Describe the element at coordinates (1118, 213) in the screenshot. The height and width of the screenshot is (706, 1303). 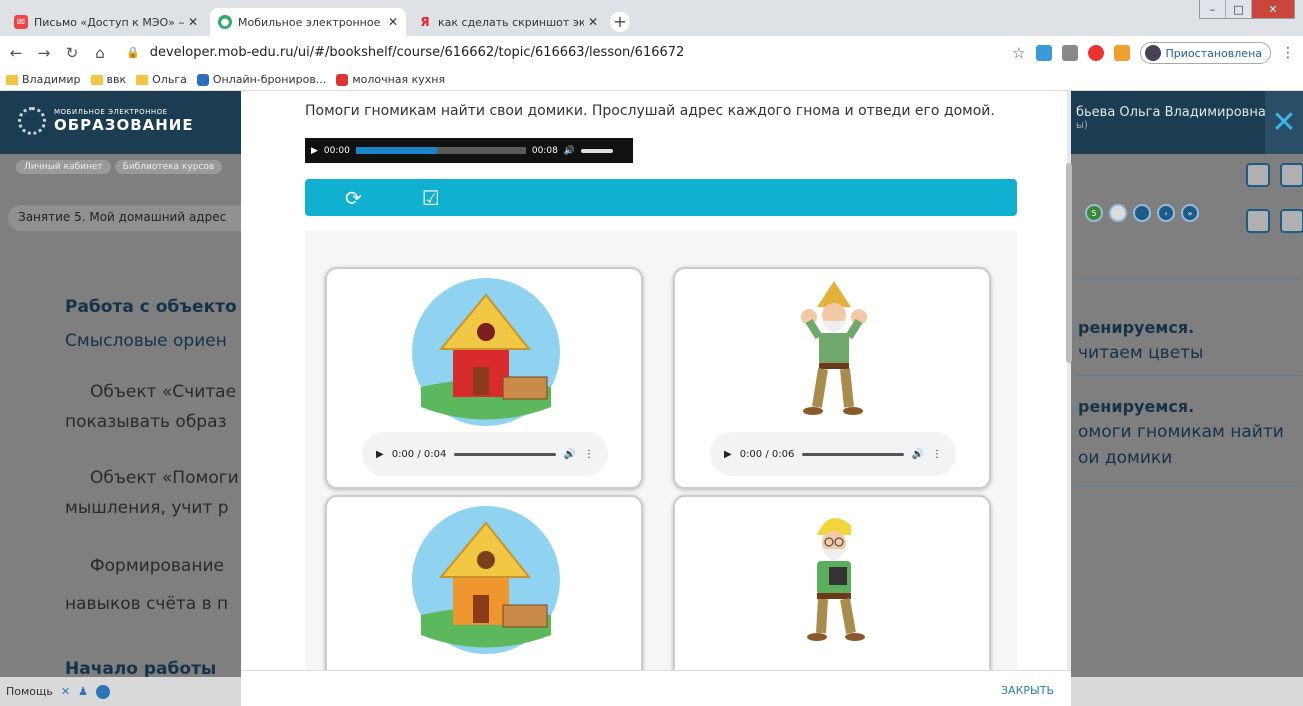
I see `step-circle-icon` at that location.